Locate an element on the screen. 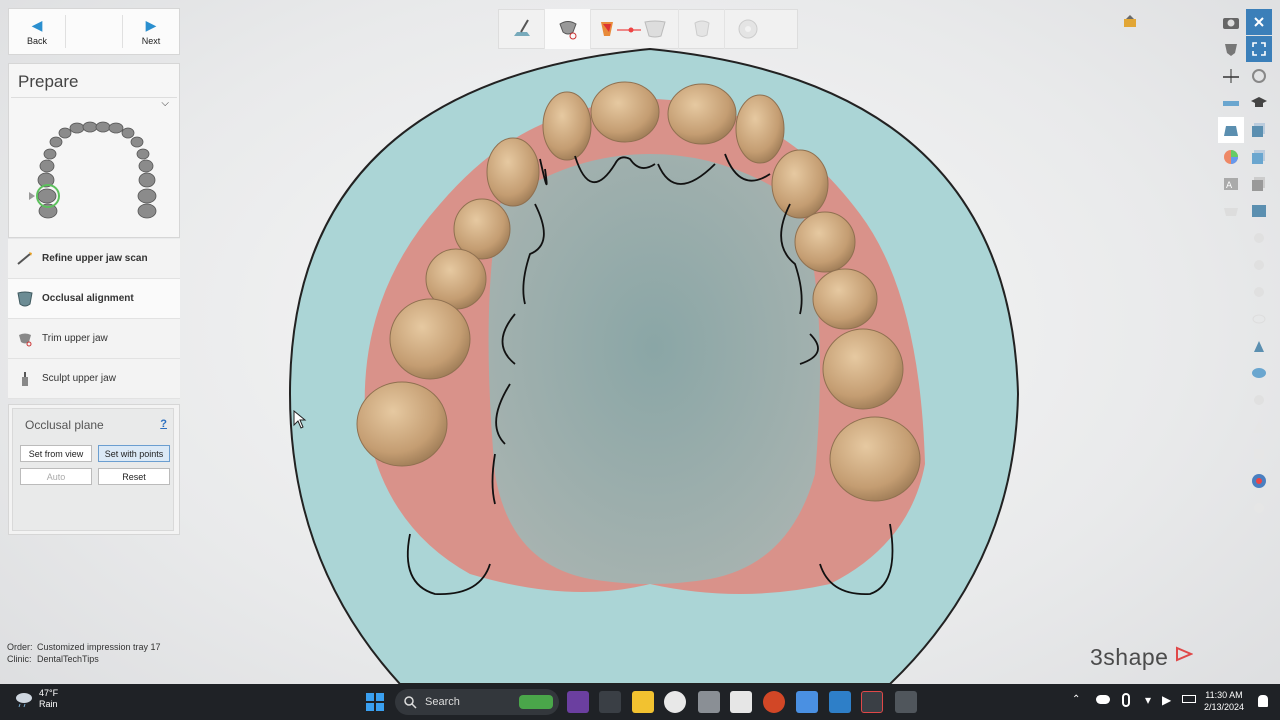 This screenshot has height=720, width=1280. education-icon is located at coordinates (1259, 103).